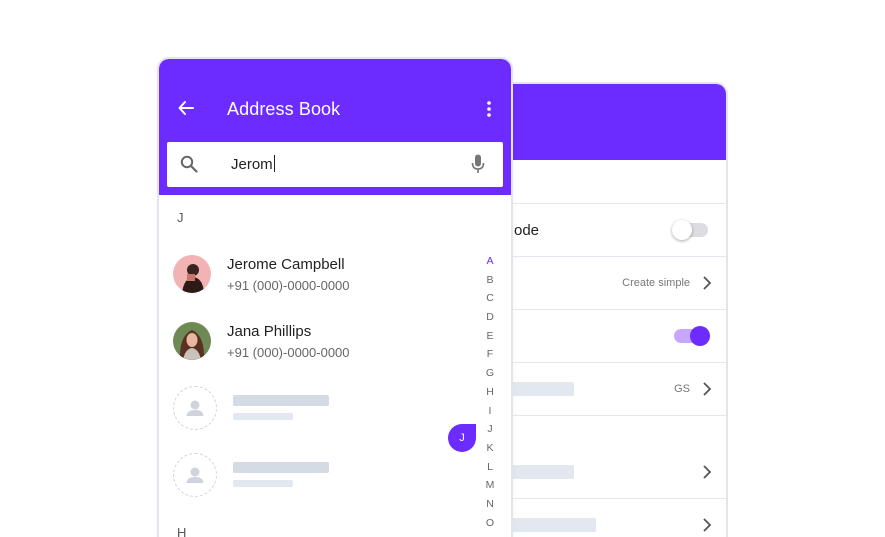  I want to click on alphabet-letter-b: B, so click(490, 280).